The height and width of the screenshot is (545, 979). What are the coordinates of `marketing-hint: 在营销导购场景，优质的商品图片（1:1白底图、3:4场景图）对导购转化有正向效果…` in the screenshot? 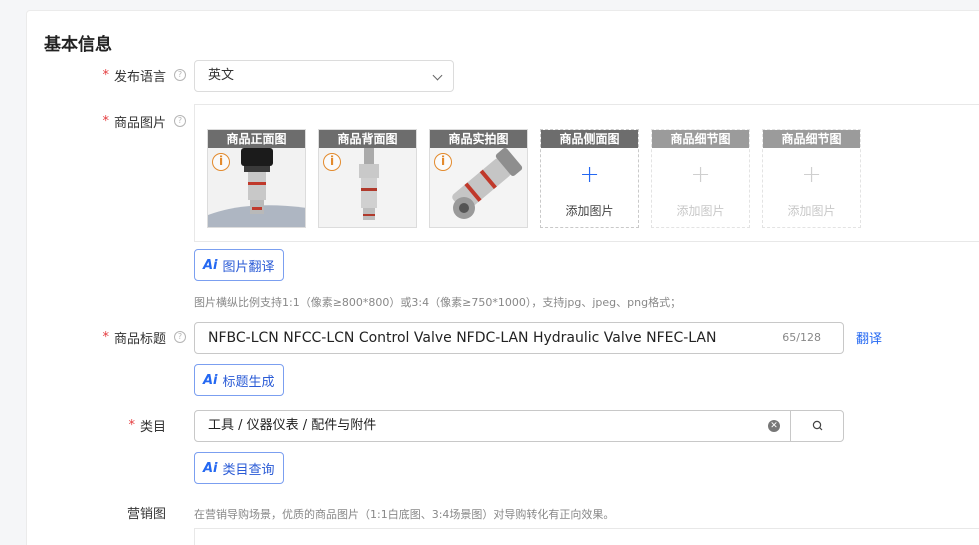 It's located at (404, 514).